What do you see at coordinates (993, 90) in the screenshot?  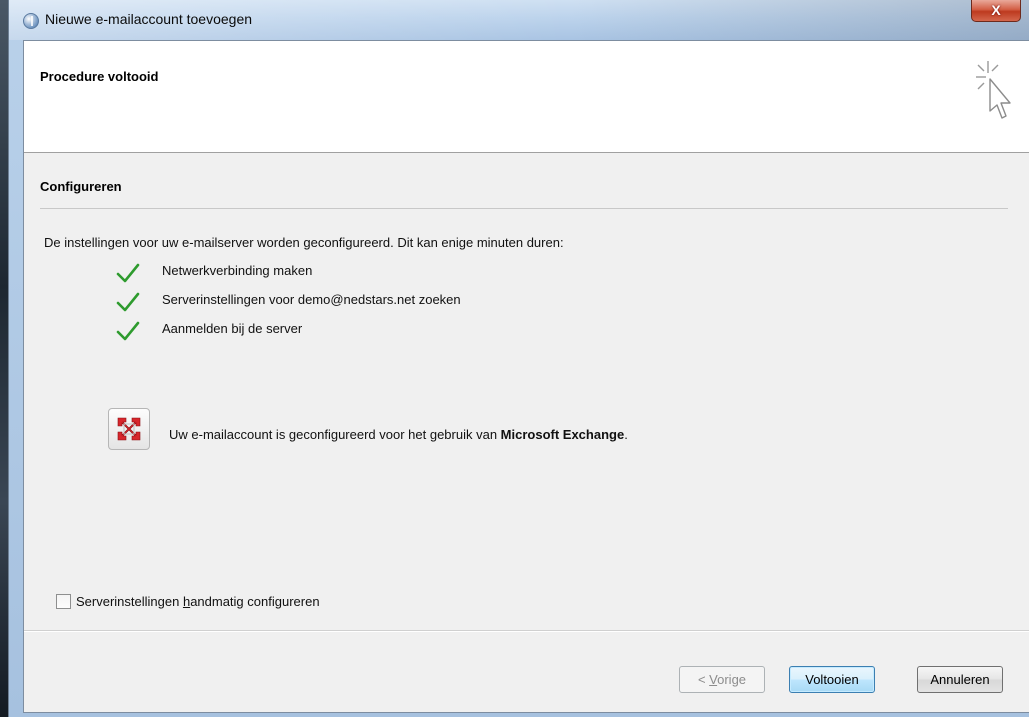 I see `cursor-sparkle-icon` at bounding box center [993, 90].